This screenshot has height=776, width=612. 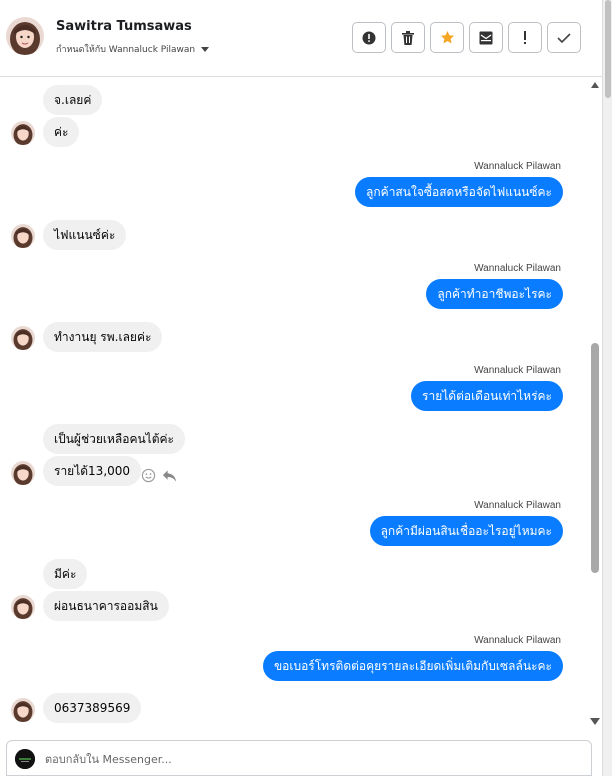 What do you see at coordinates (159, 475) in the screenshot?
I see `message-actions` at bounding box center [159, 475].